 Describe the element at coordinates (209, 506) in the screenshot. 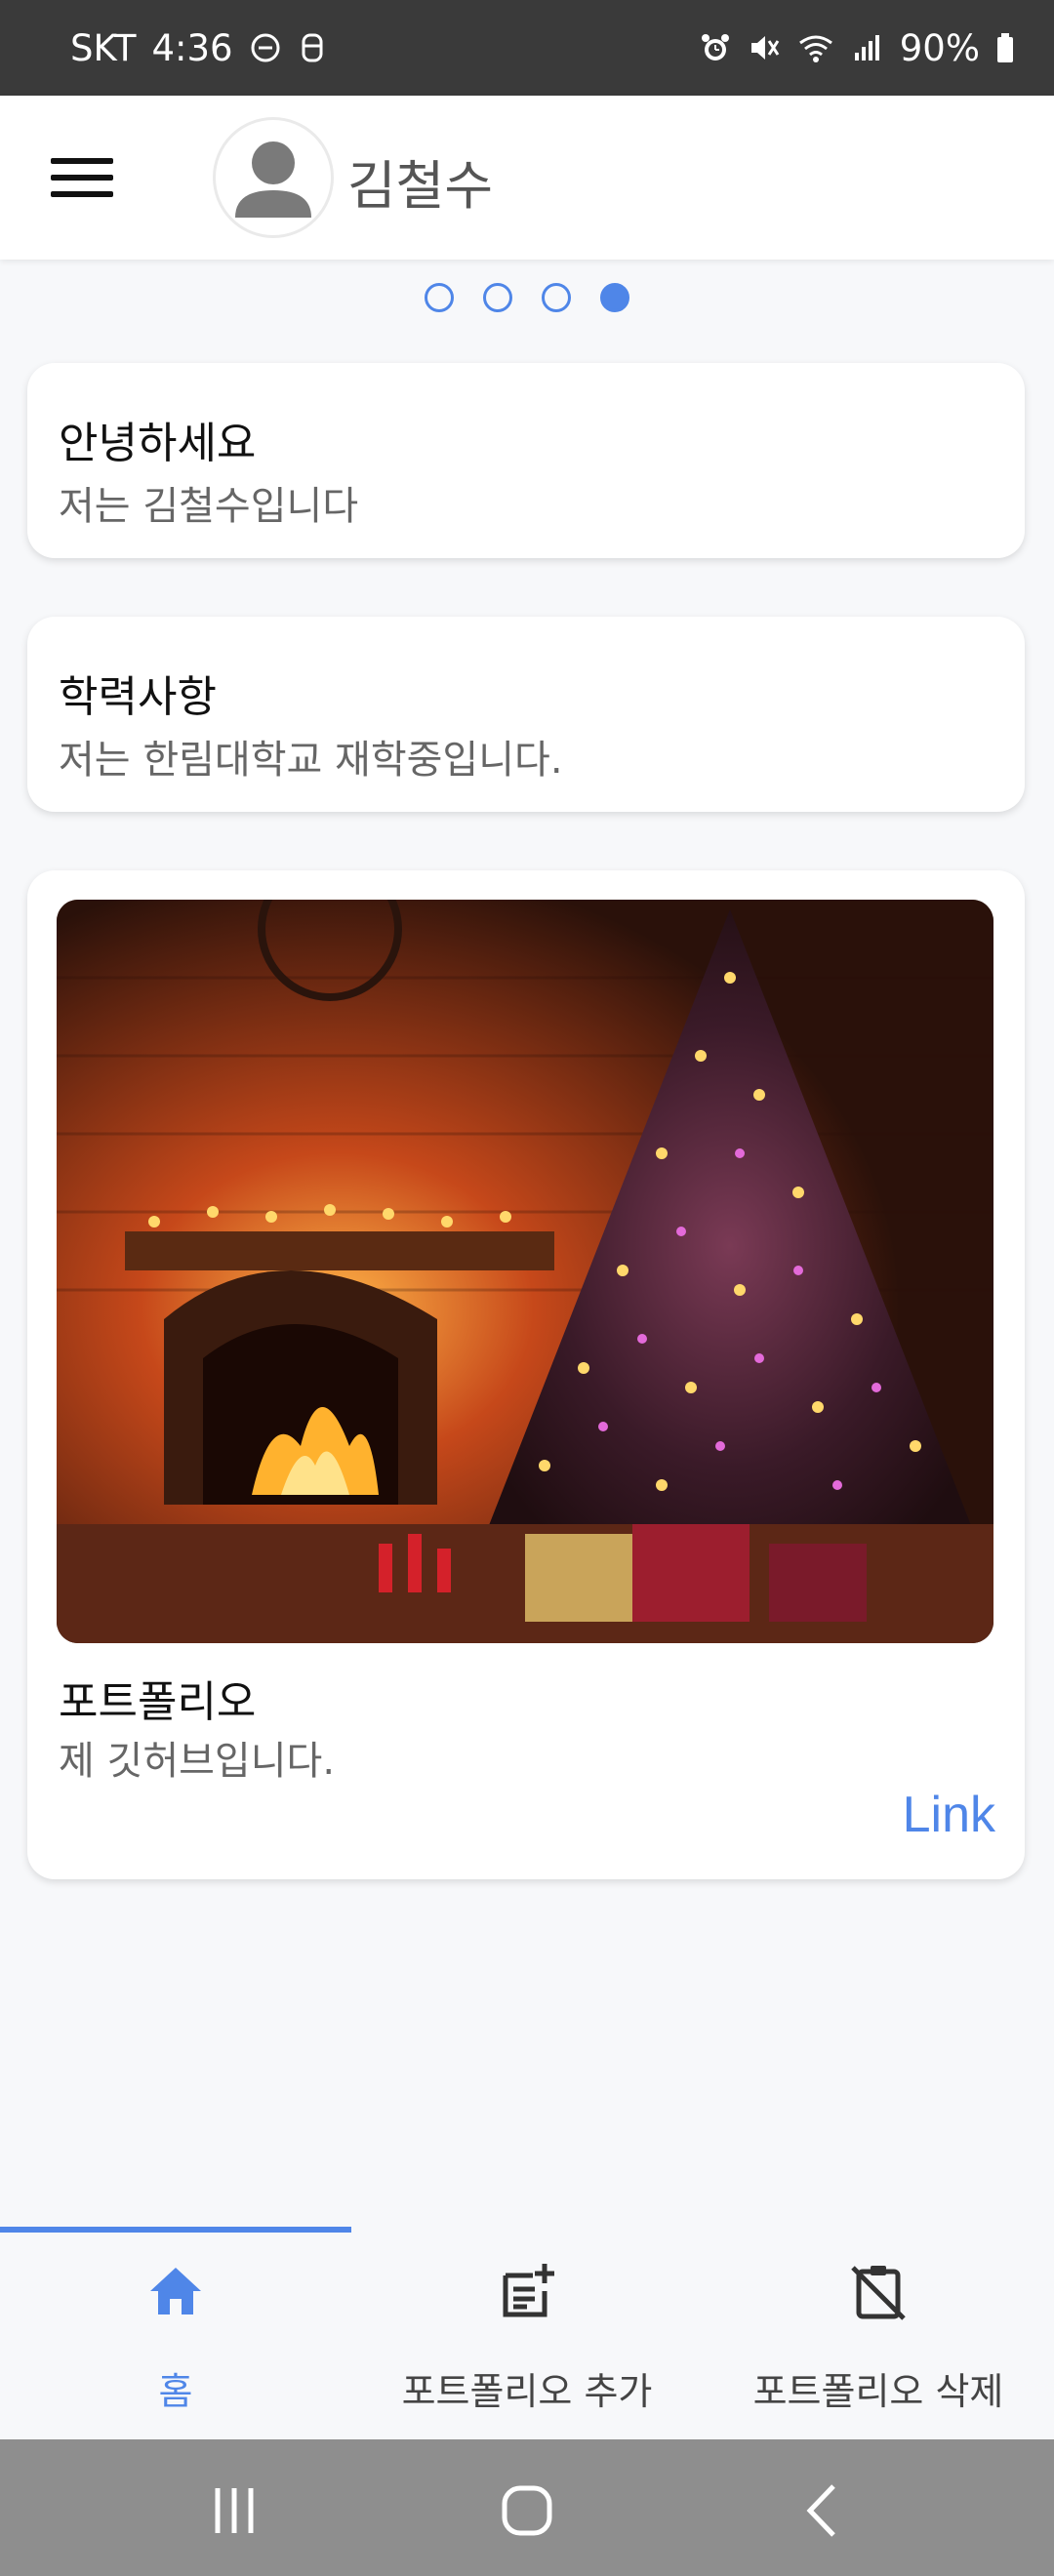

I see `card-subtitle: 저는 김철수입니다` at that location.